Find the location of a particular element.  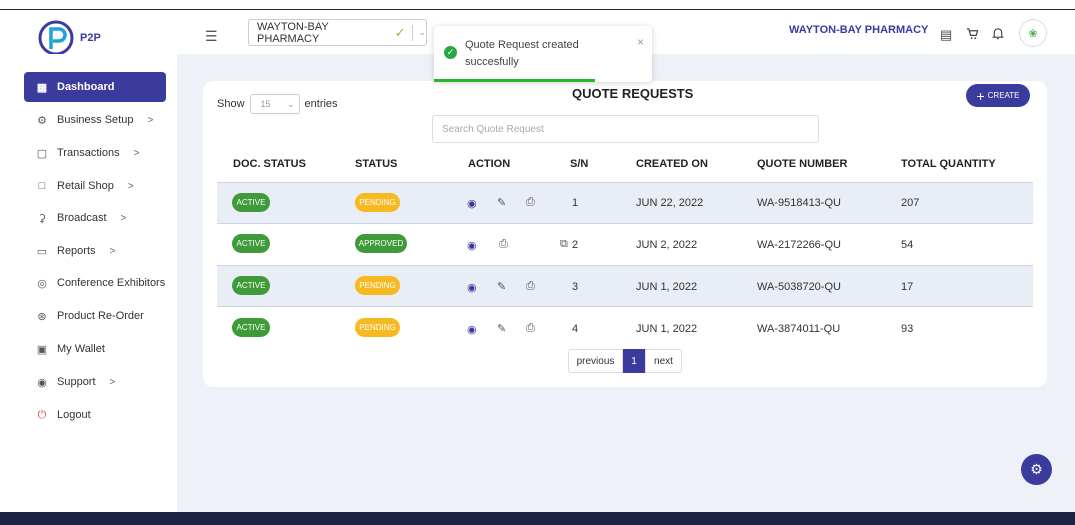

create-button: + CREATE is located at coordinates (998, 95).